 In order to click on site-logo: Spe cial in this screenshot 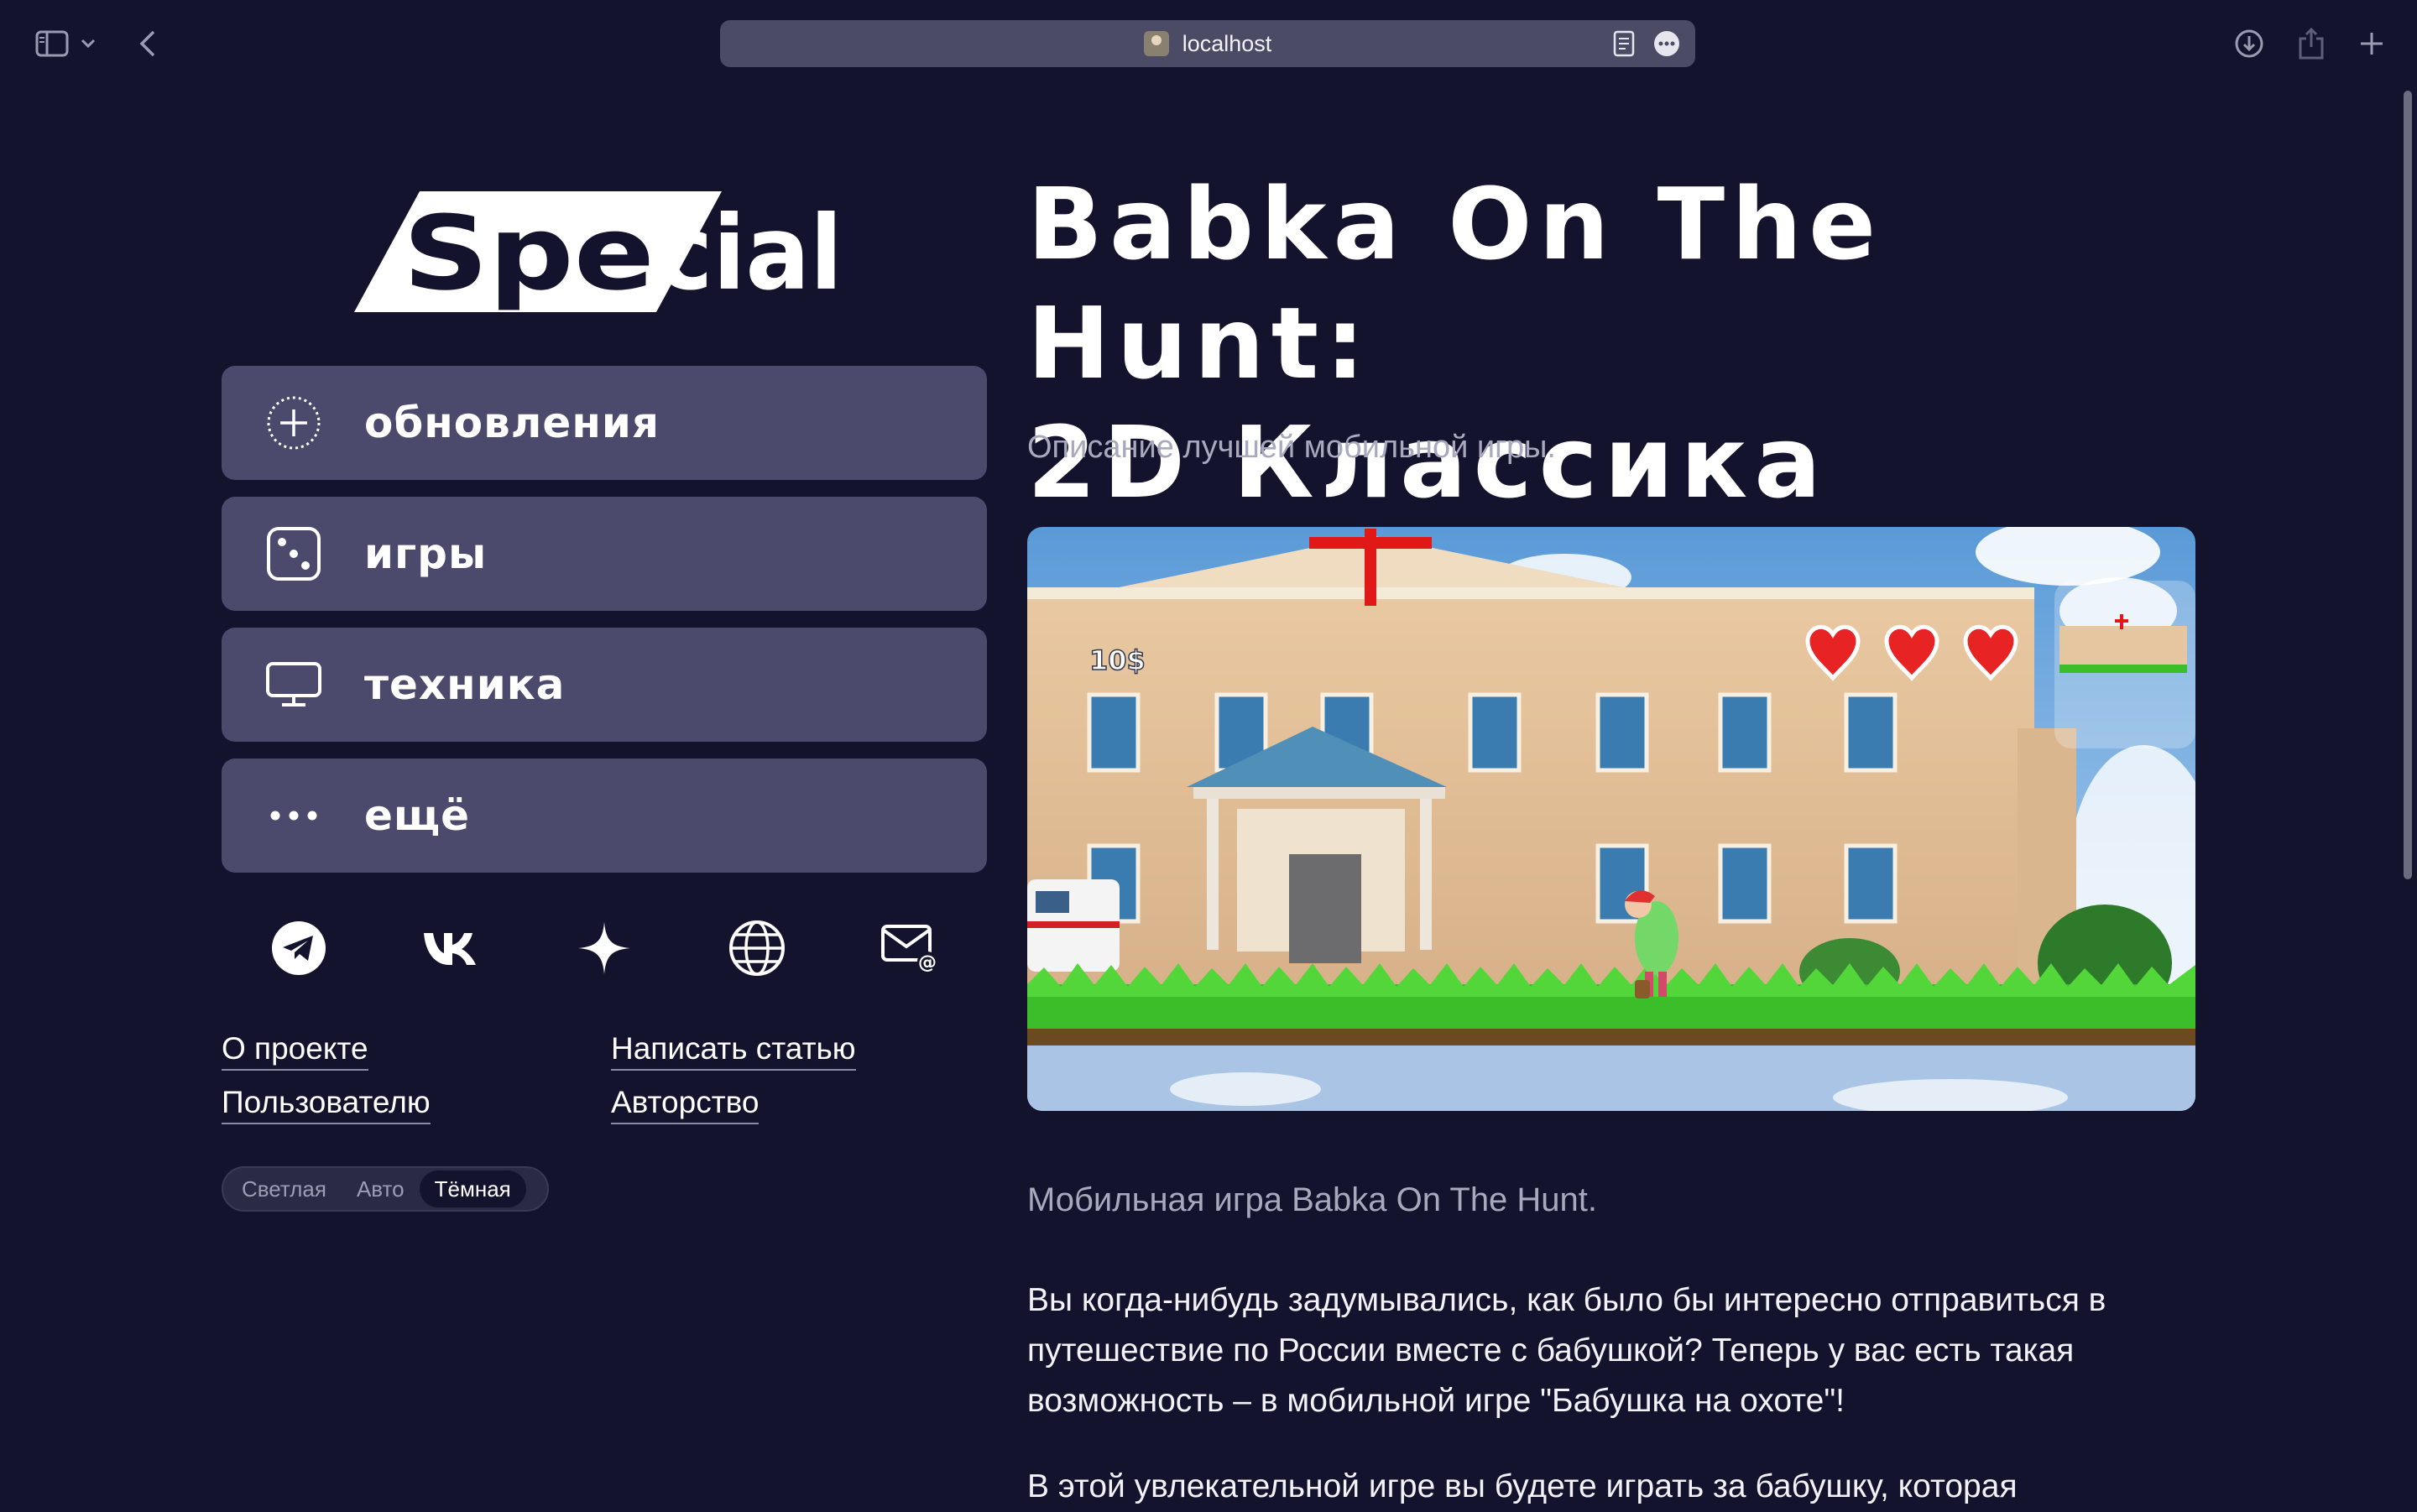, I will do `click(608, 253)`.